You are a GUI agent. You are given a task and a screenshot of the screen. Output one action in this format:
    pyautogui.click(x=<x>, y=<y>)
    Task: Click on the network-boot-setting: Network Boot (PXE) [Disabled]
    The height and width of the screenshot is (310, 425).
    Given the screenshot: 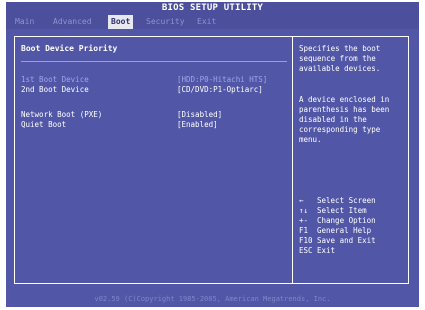 What is the action you would take?
    pyautogui.click(x=155, y=115)
    